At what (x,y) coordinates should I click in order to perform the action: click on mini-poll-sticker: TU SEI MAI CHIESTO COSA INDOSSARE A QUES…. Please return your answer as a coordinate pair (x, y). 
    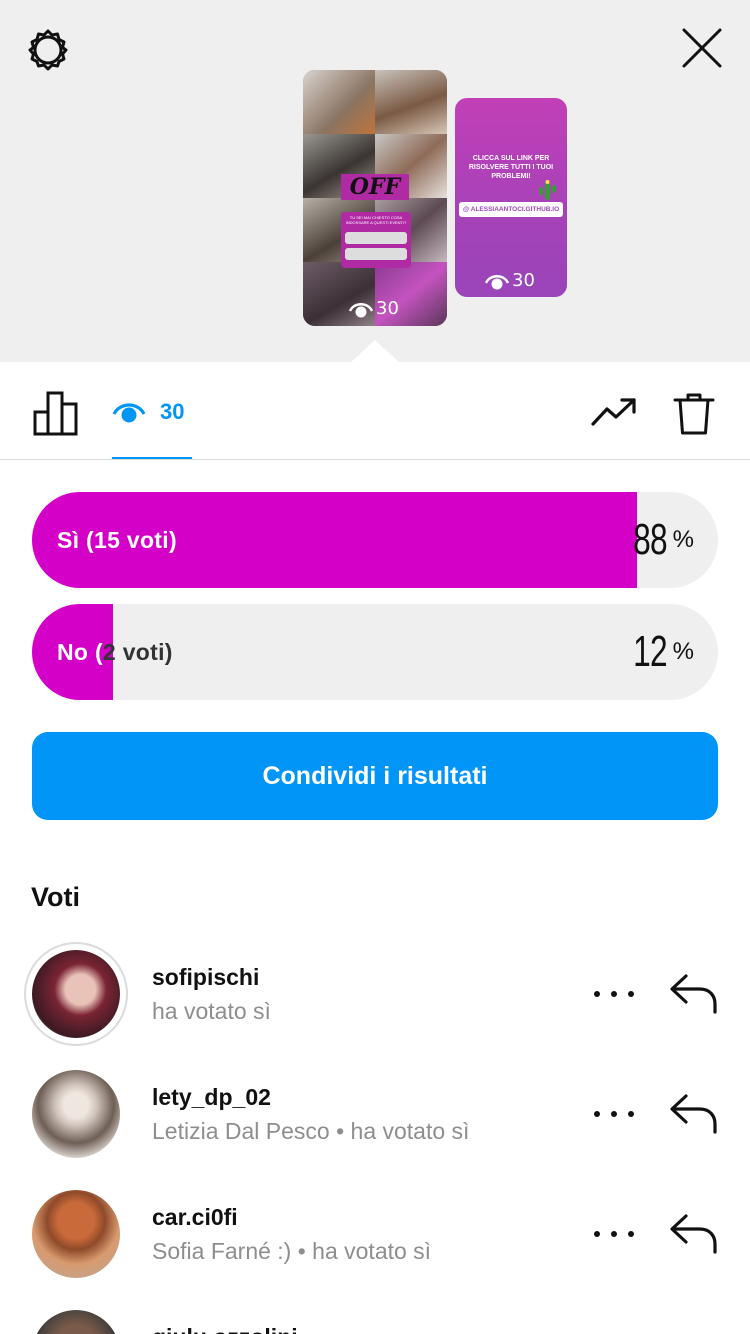
    Looking at the image, I should click on (376, 240).